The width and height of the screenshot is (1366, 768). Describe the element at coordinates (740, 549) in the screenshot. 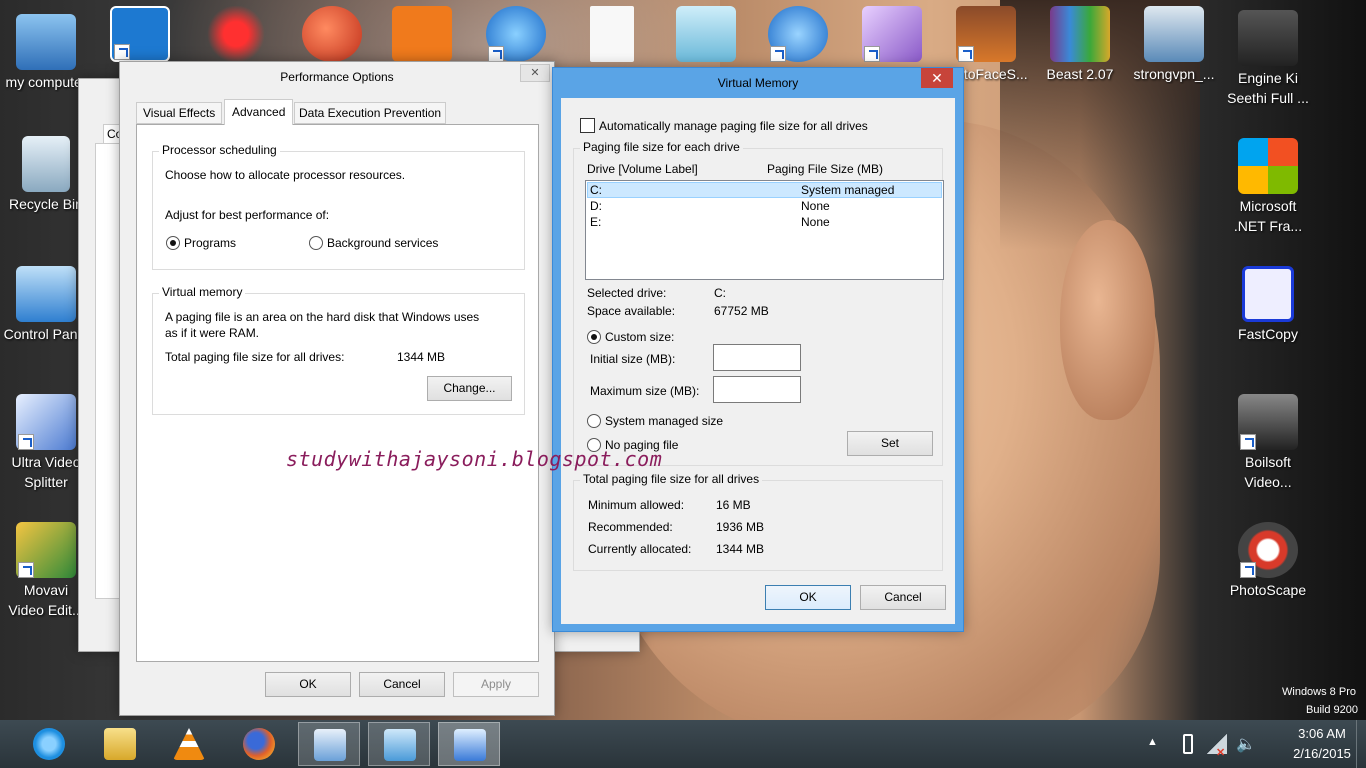

I see `currently-allocated-value: 1344 MB` at that location.